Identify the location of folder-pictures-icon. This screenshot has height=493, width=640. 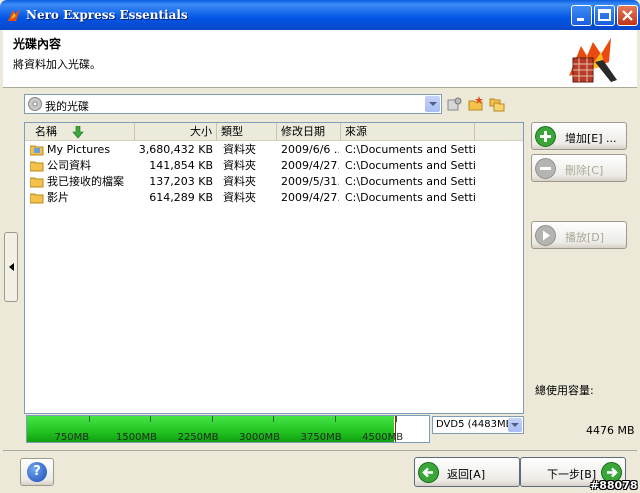
(37, 150).